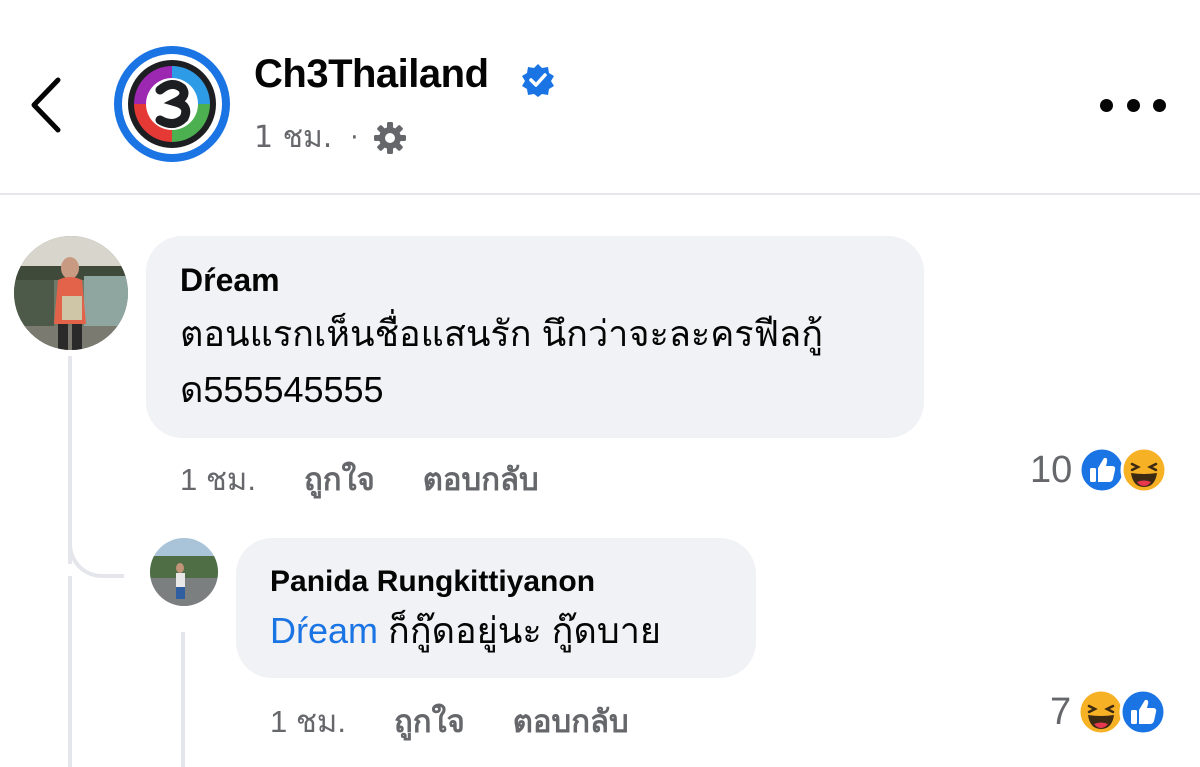 The height and width of the screenshot is (767, 1200). What do you see at coordinates (520, 630) in the screenshot?
I see `comment-text-body: ก็กู๊ดอยู่นะ กู๊ดบาย` at bounding box center [520, 630].